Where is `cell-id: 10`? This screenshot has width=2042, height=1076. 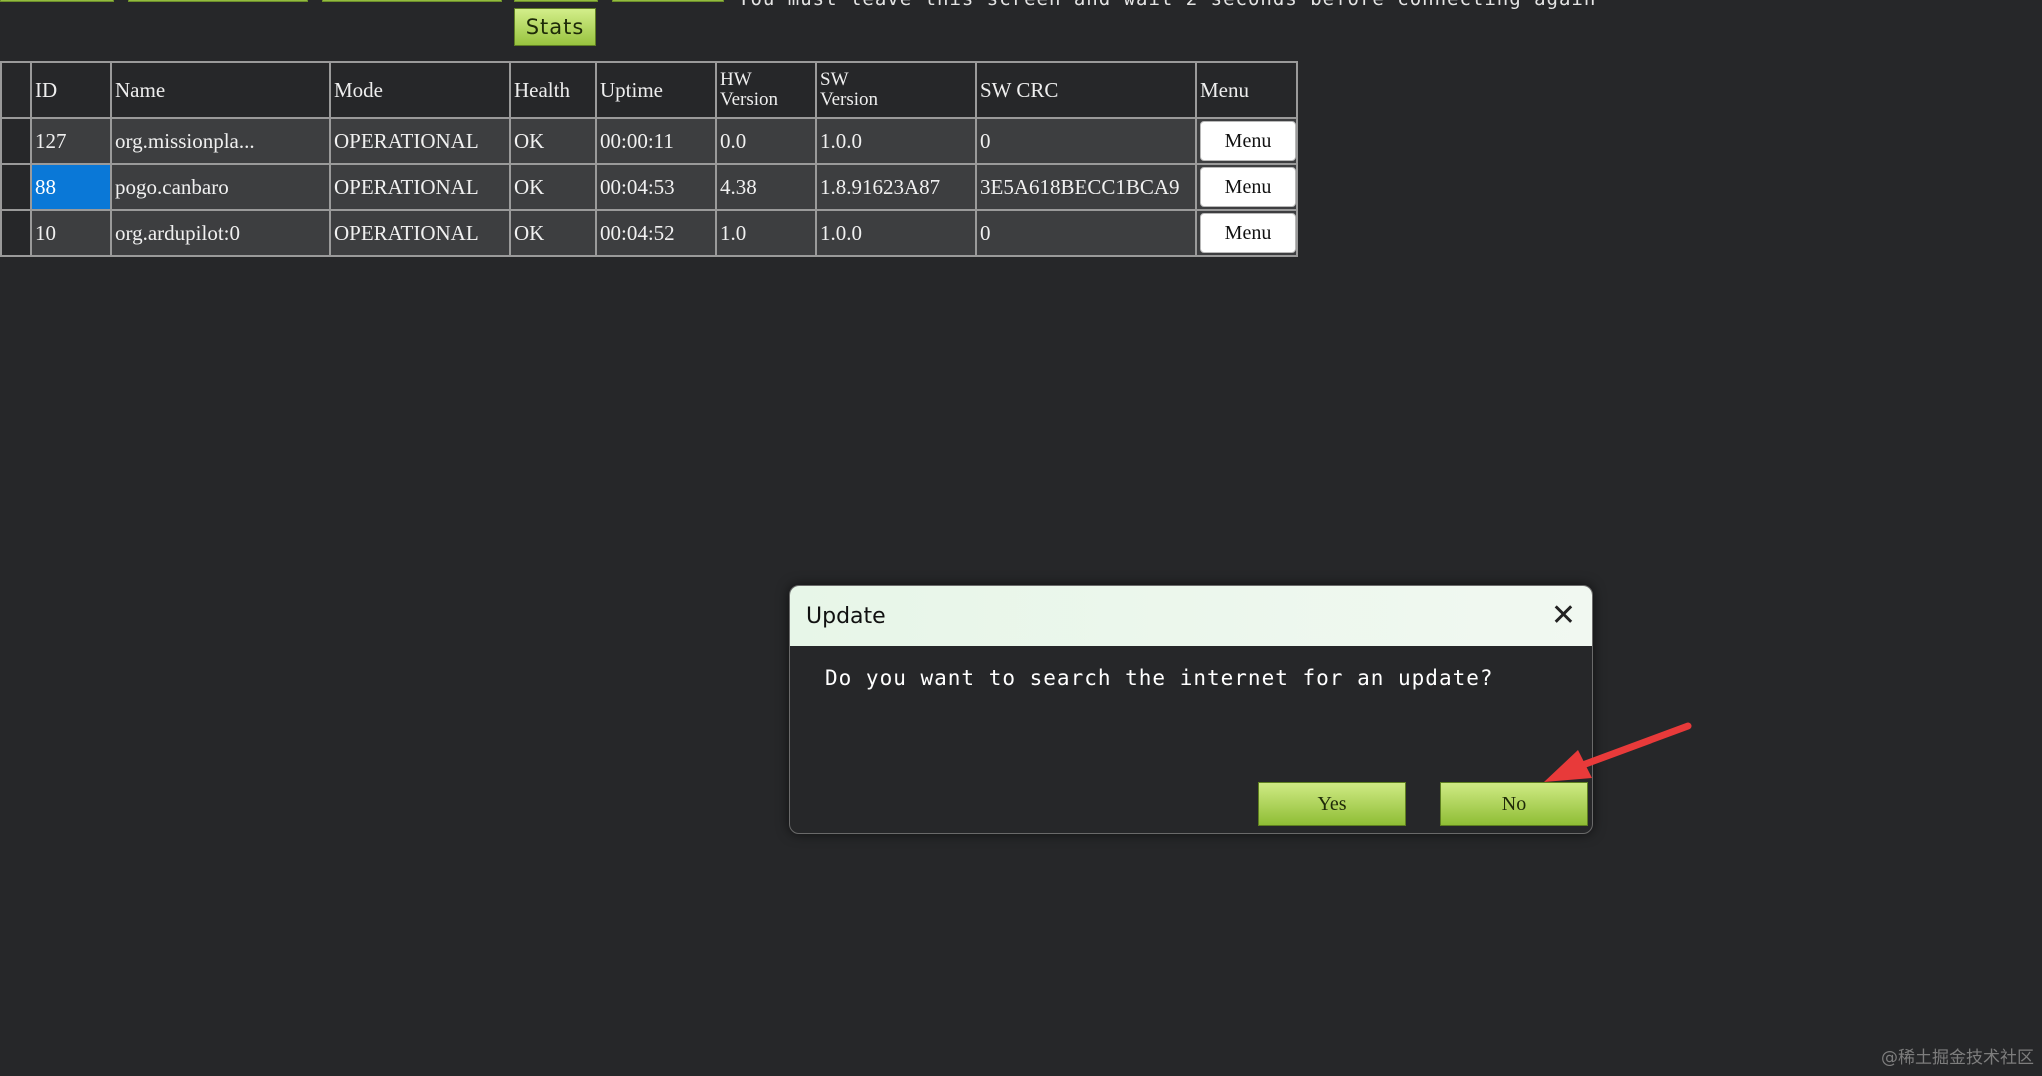 cell-id: 10 is located at coordinates (71, 233).